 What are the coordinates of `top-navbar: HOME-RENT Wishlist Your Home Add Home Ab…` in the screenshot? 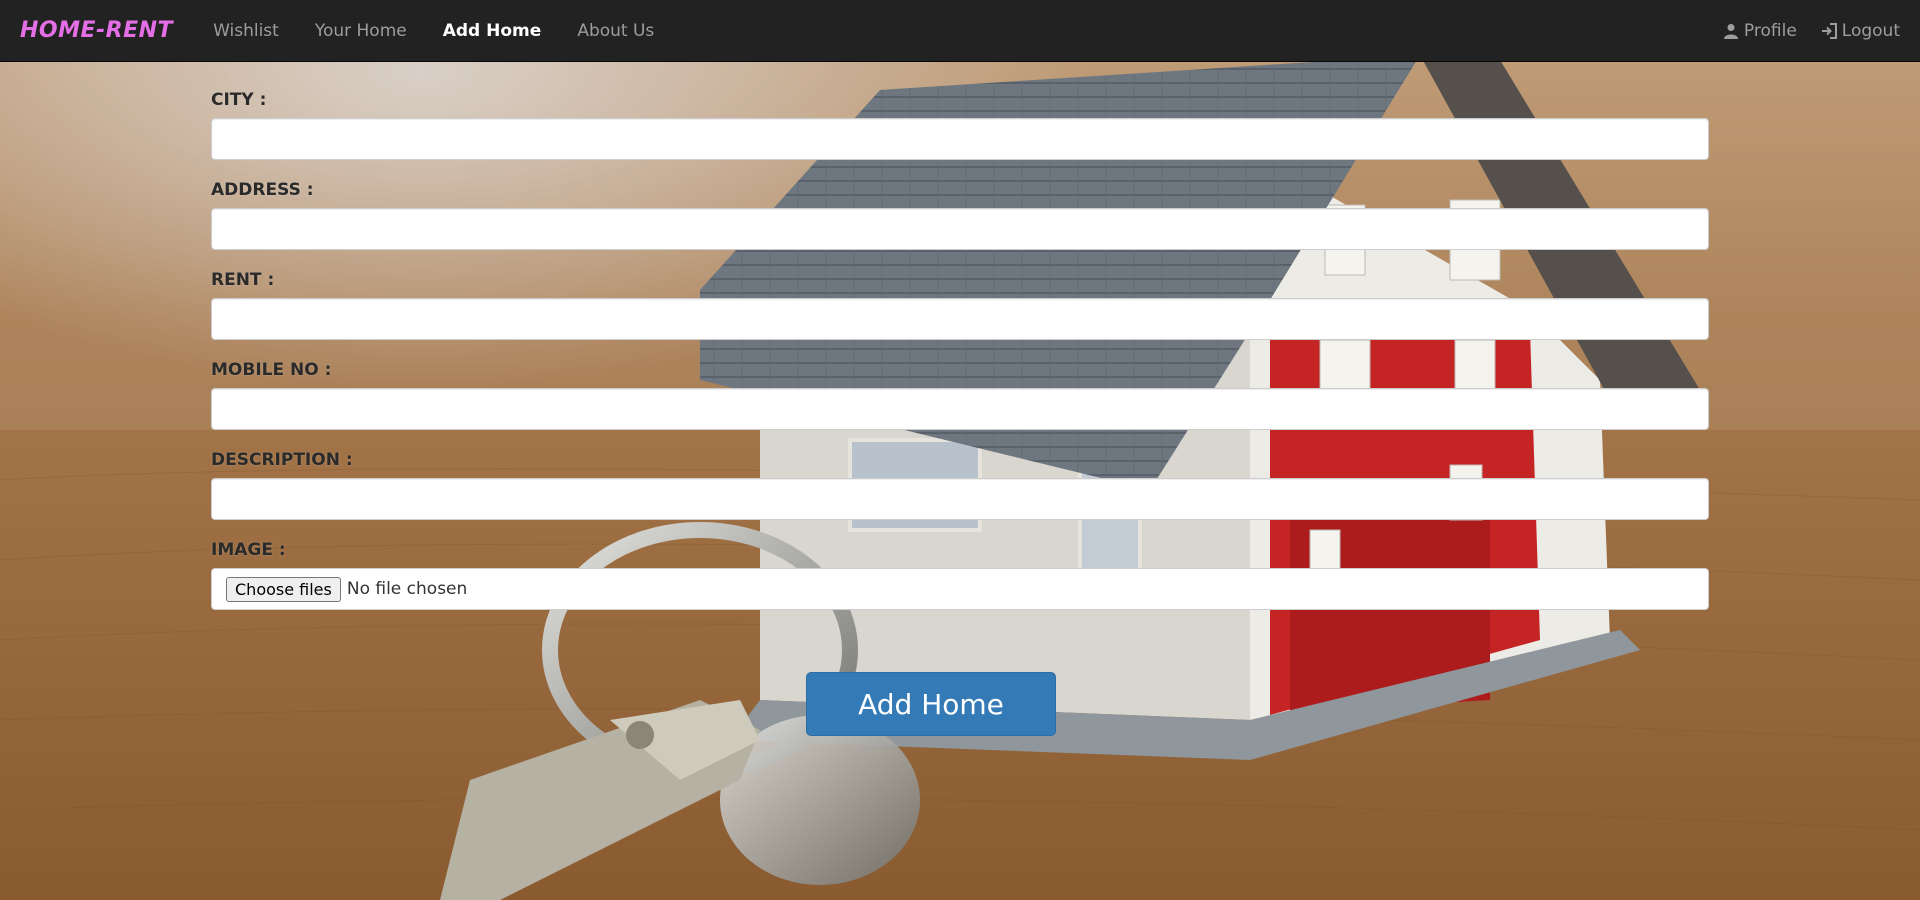 It's located at (960, 31).